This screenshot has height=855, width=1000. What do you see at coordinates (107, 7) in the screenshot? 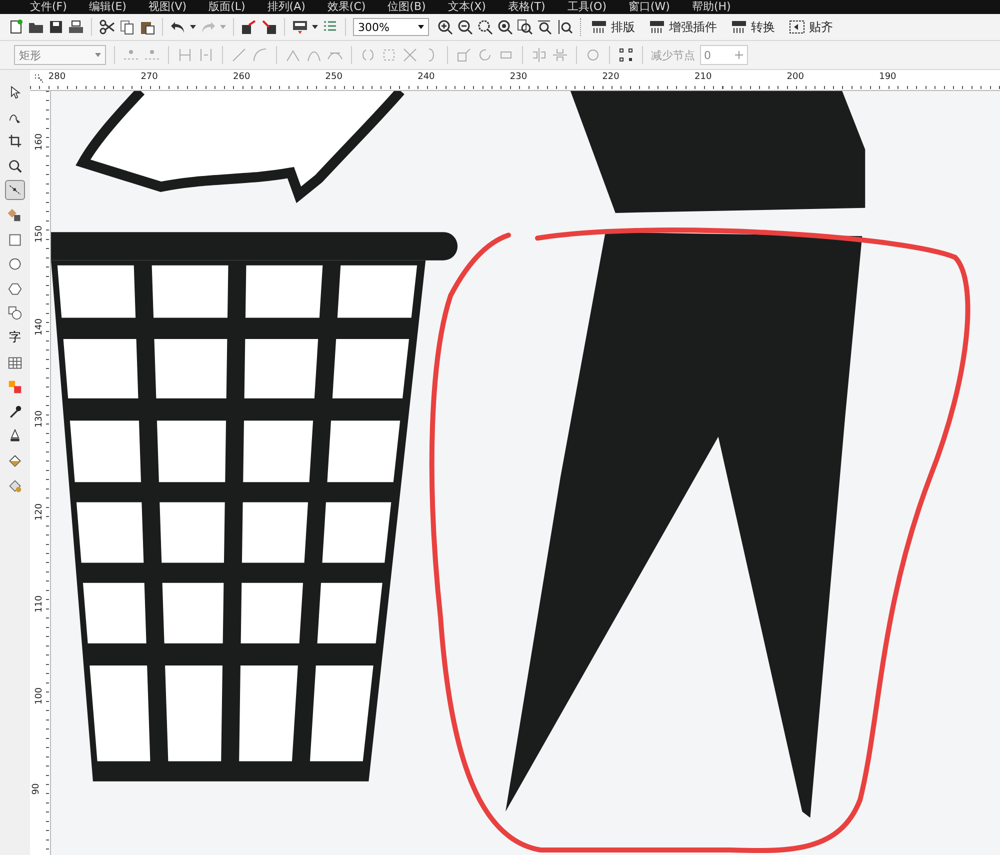
I see `menu-item: 编辑(E)` at bounding box center [107, 7].